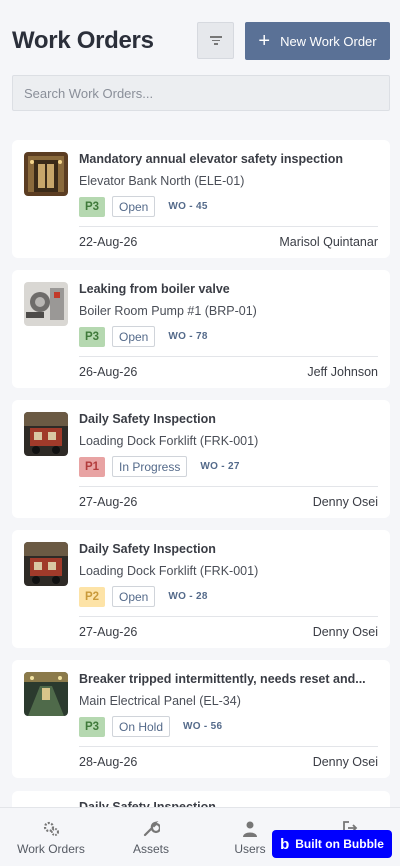 This screenshot has width=400, height=866. I want to click on boiler-photo, so click(46, 304).